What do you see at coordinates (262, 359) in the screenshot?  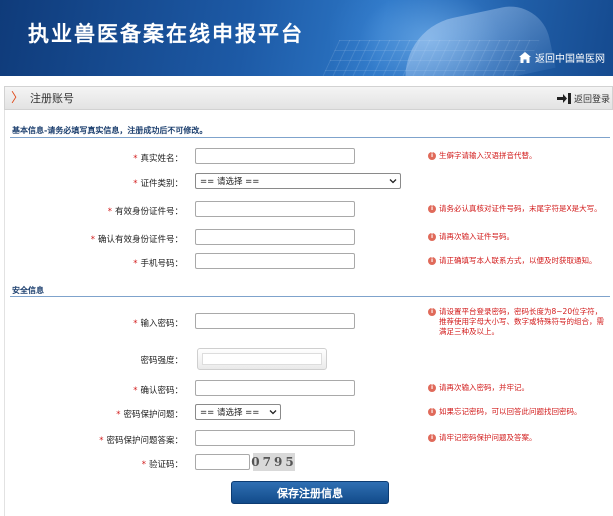 I see `password-strength-meter` at bounding box center [262, 359].